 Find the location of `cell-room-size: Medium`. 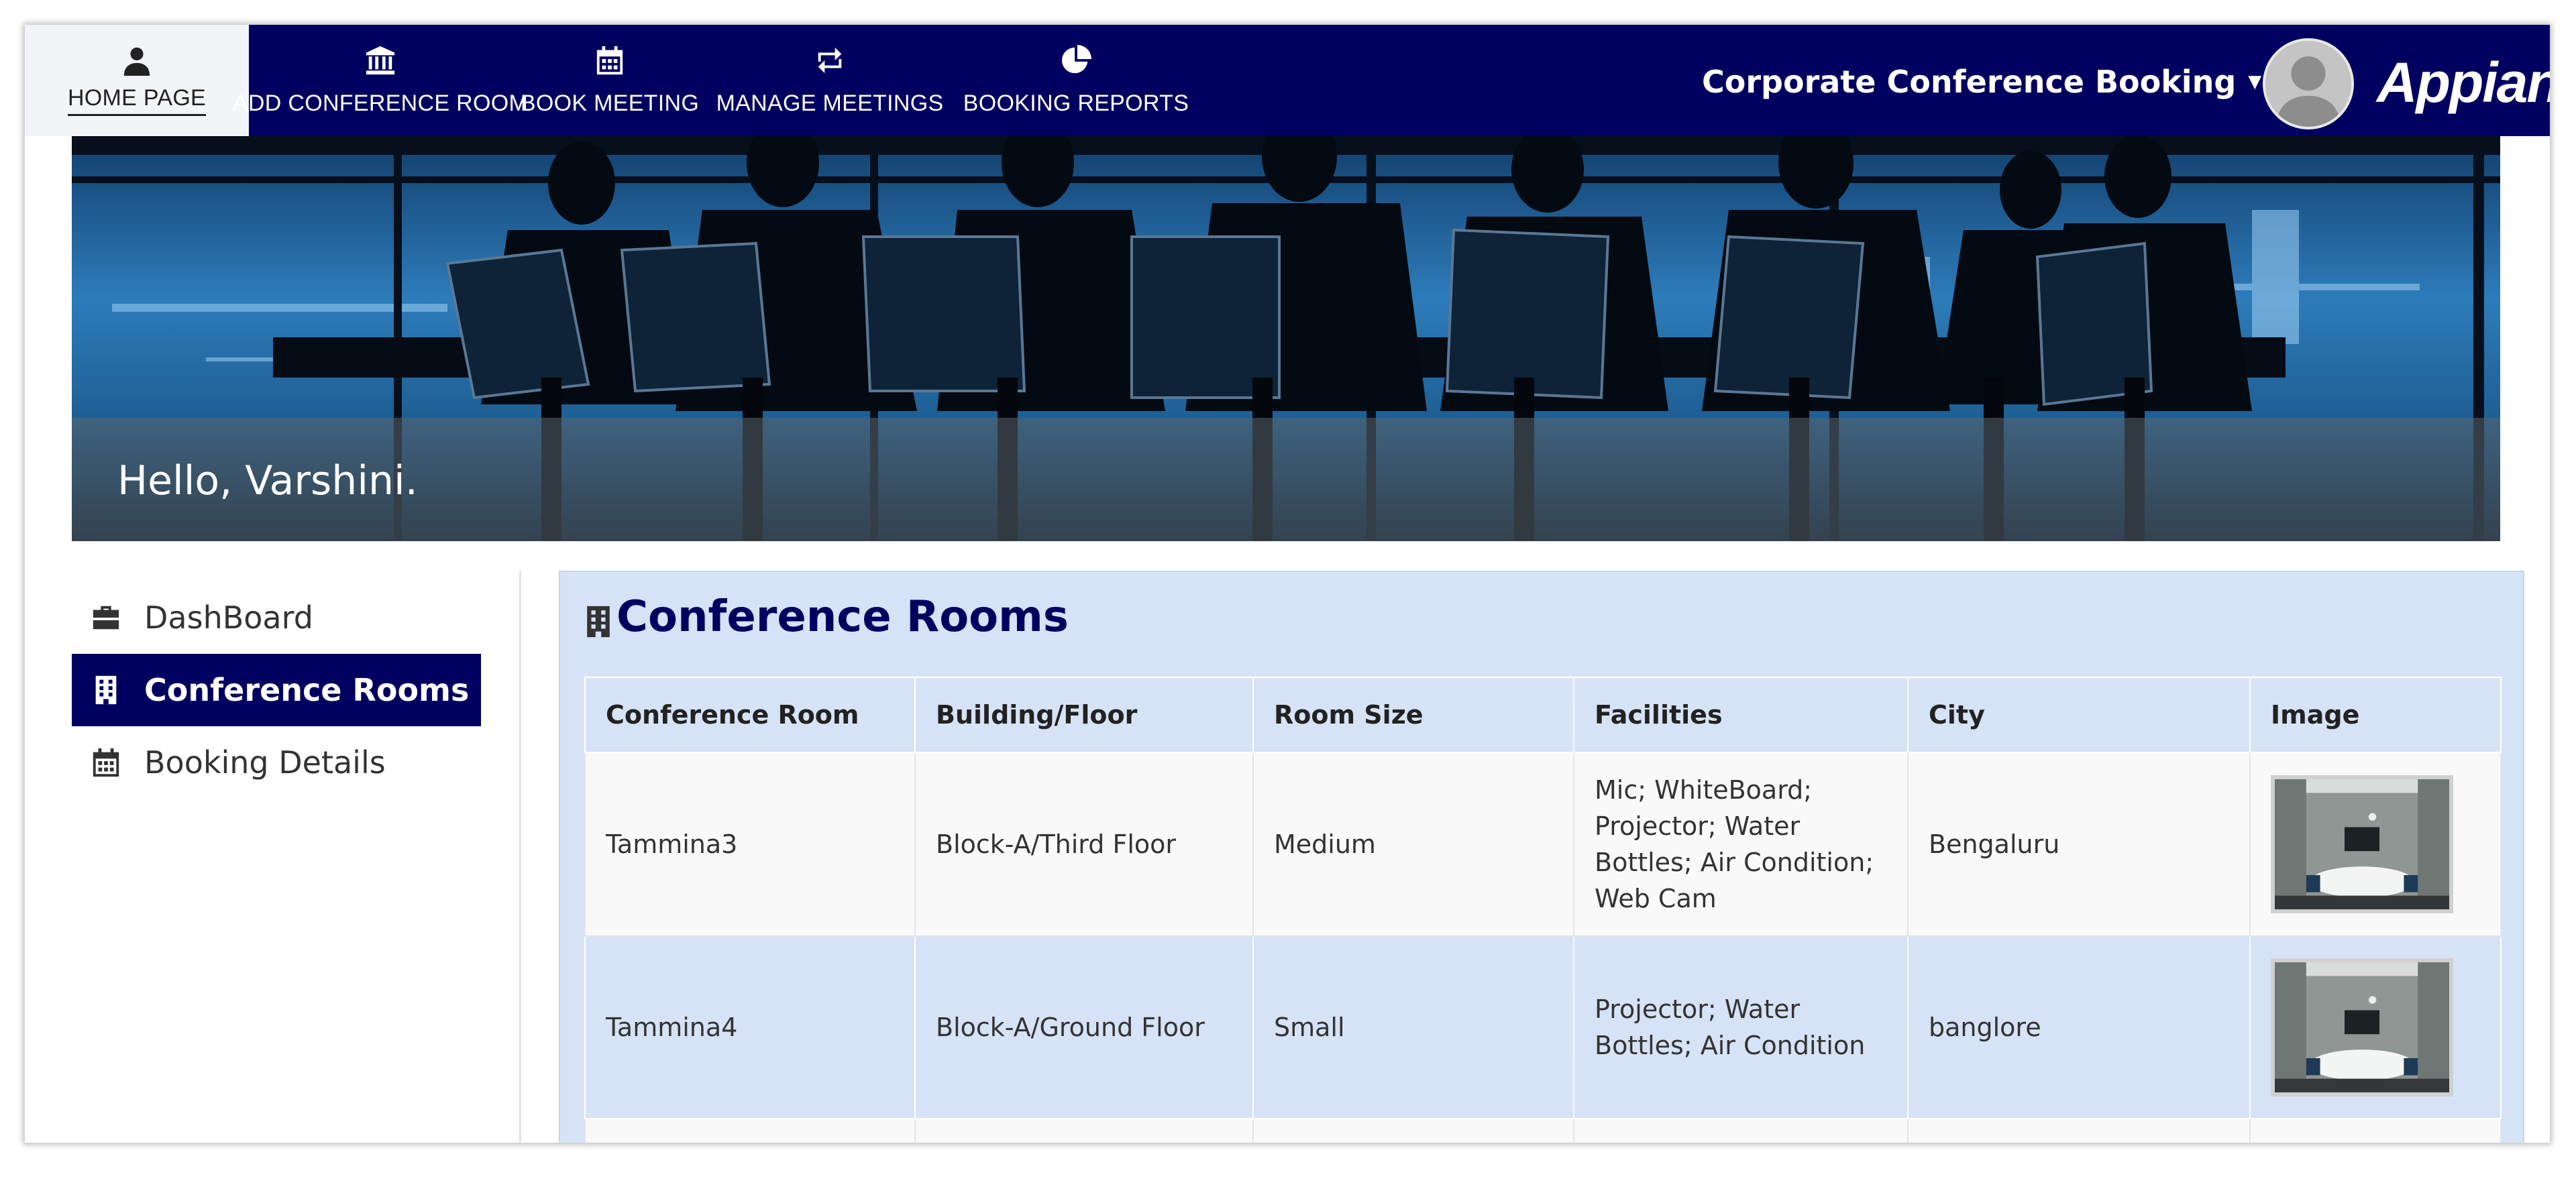

cell-room-size: Medium is located at coordinates (1413, 844).